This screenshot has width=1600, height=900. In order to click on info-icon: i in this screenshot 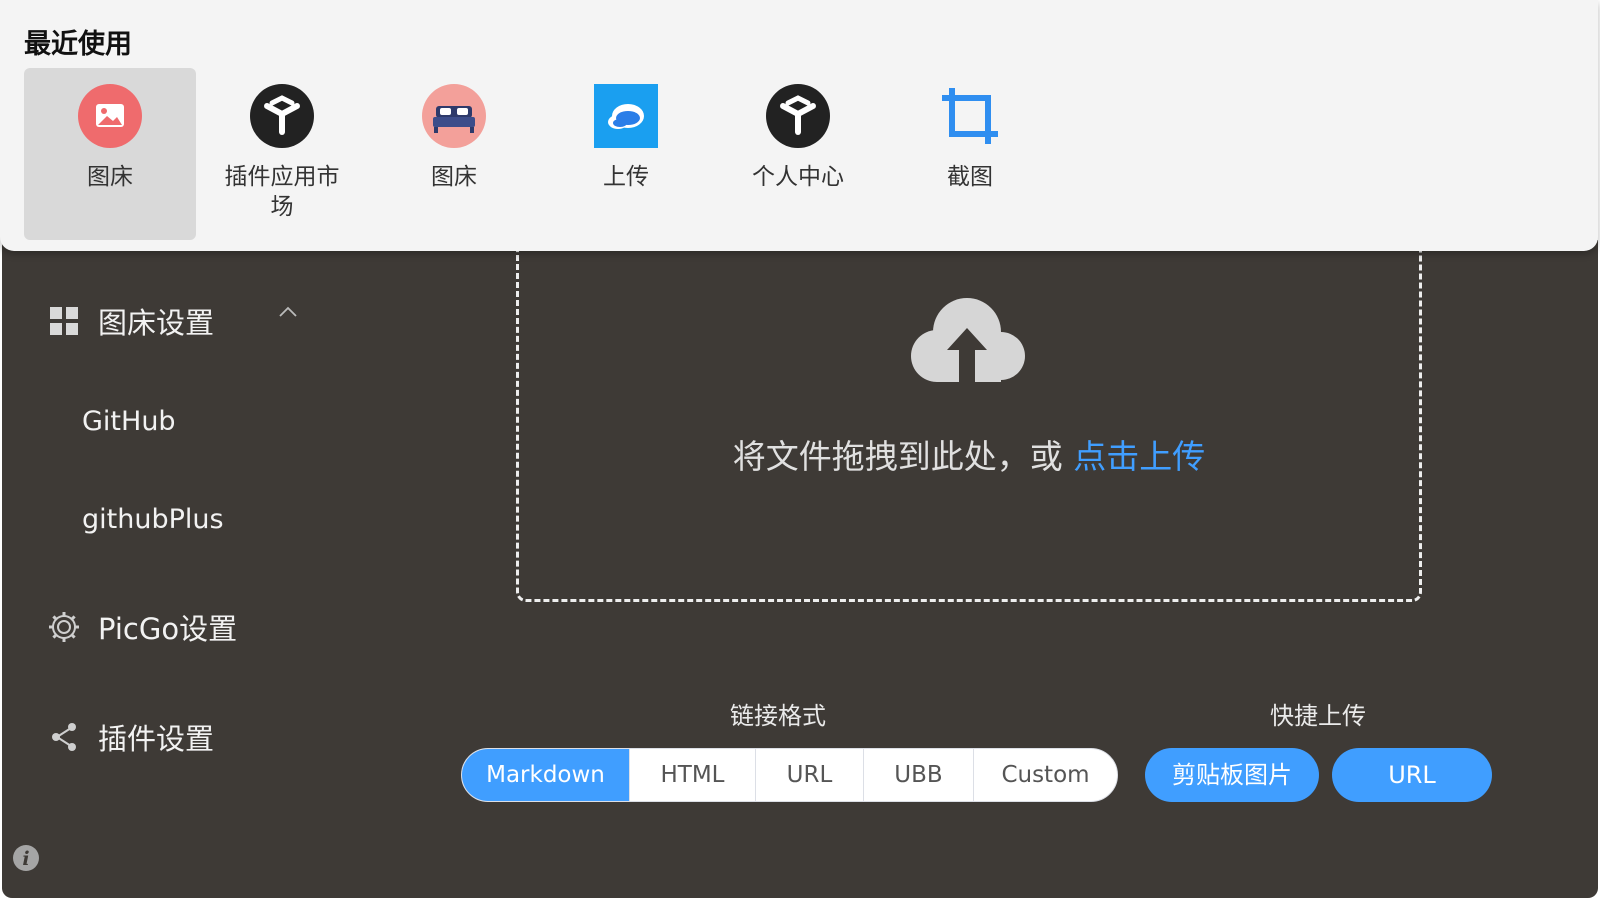, I will do `click(26, 858)`.